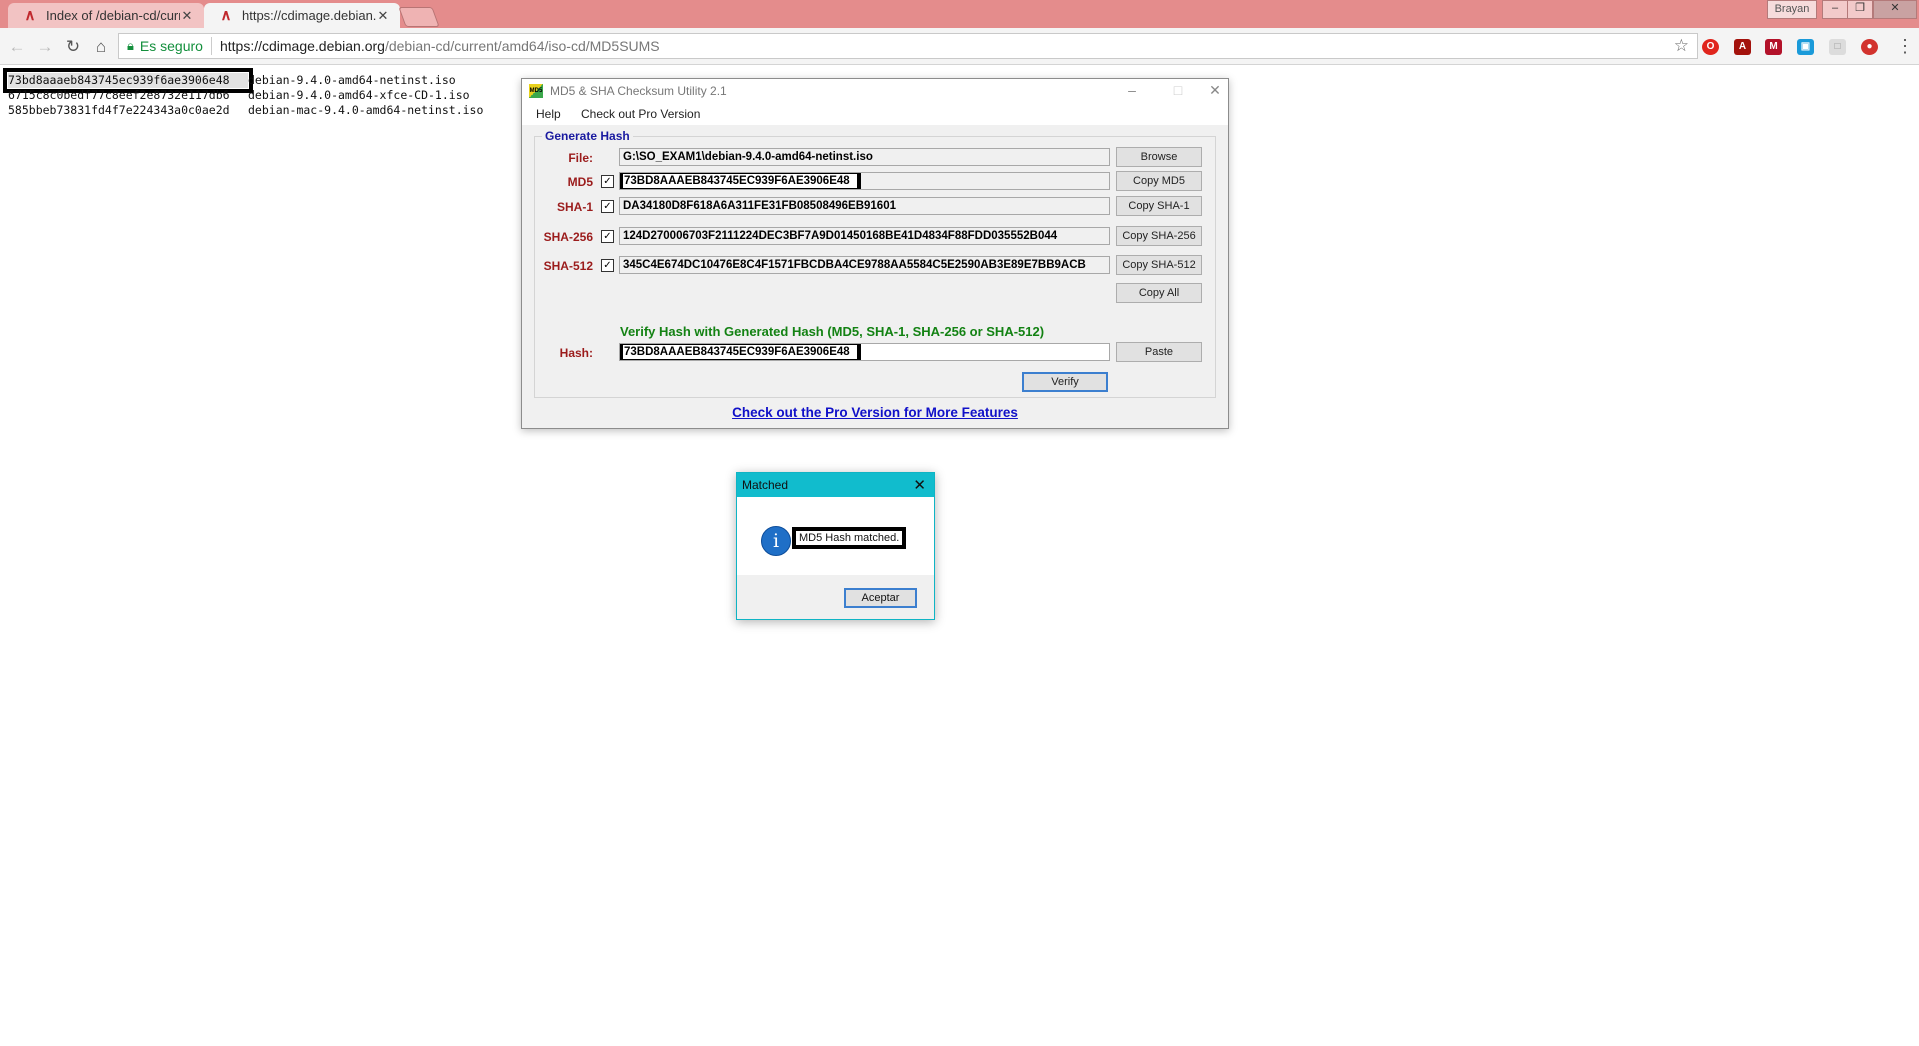 The image size is (1919, 1046). What do you see at coordinates (1905, 46) in the screenshot?
I see `browser-menu-icon: ⋮` at bounding box center [1905, 46].